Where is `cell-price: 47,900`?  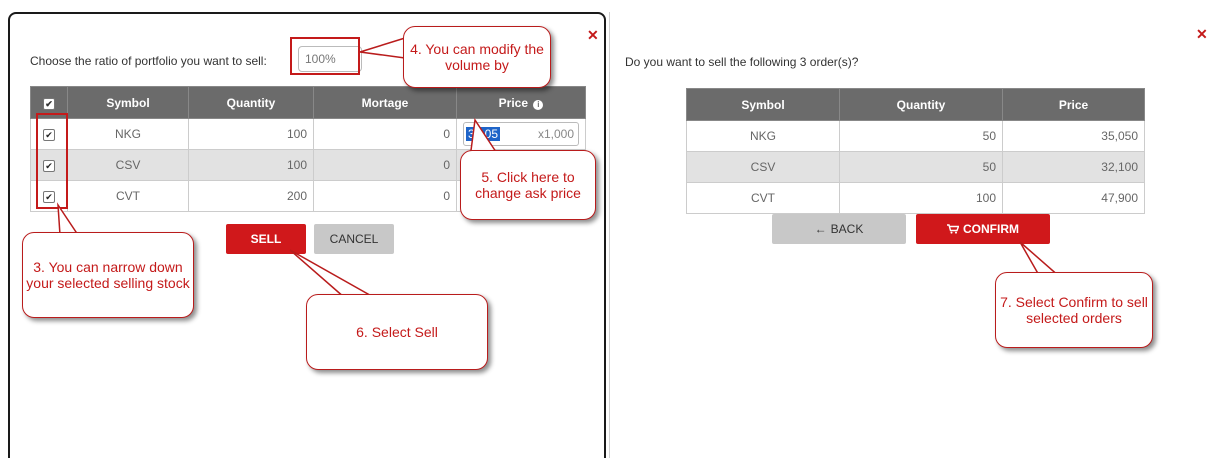 cell-price: 47,900 is located at coordinates (1073, 198).